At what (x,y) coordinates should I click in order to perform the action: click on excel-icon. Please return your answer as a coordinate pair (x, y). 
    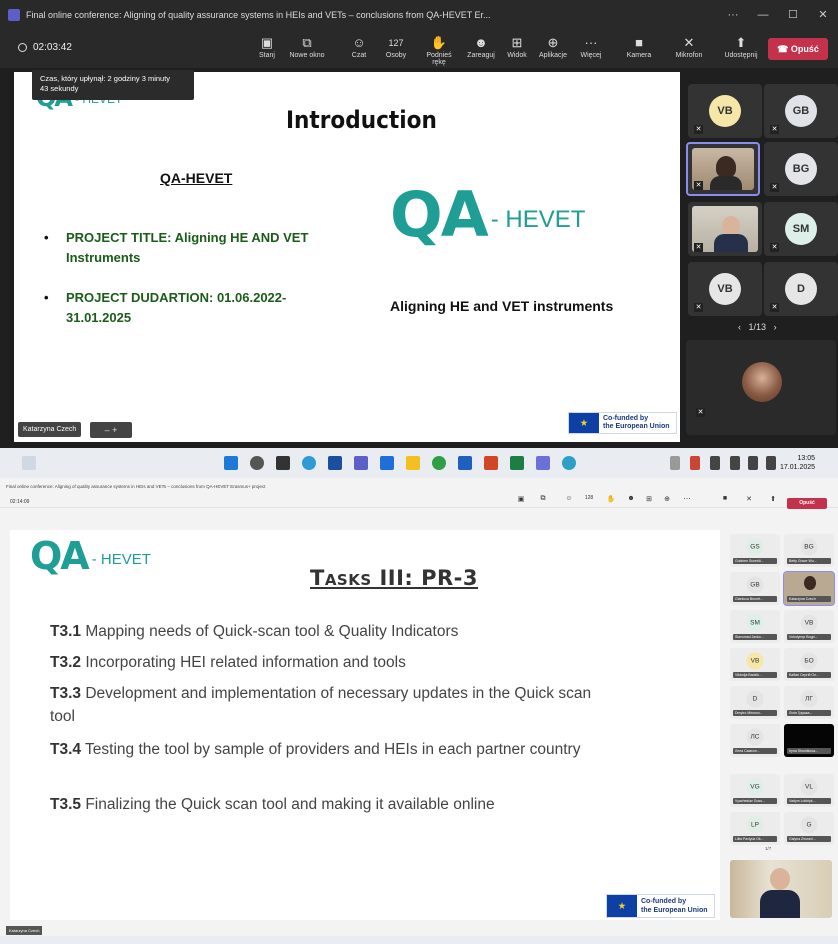
    Looking at the image, I should click on (517, 463).